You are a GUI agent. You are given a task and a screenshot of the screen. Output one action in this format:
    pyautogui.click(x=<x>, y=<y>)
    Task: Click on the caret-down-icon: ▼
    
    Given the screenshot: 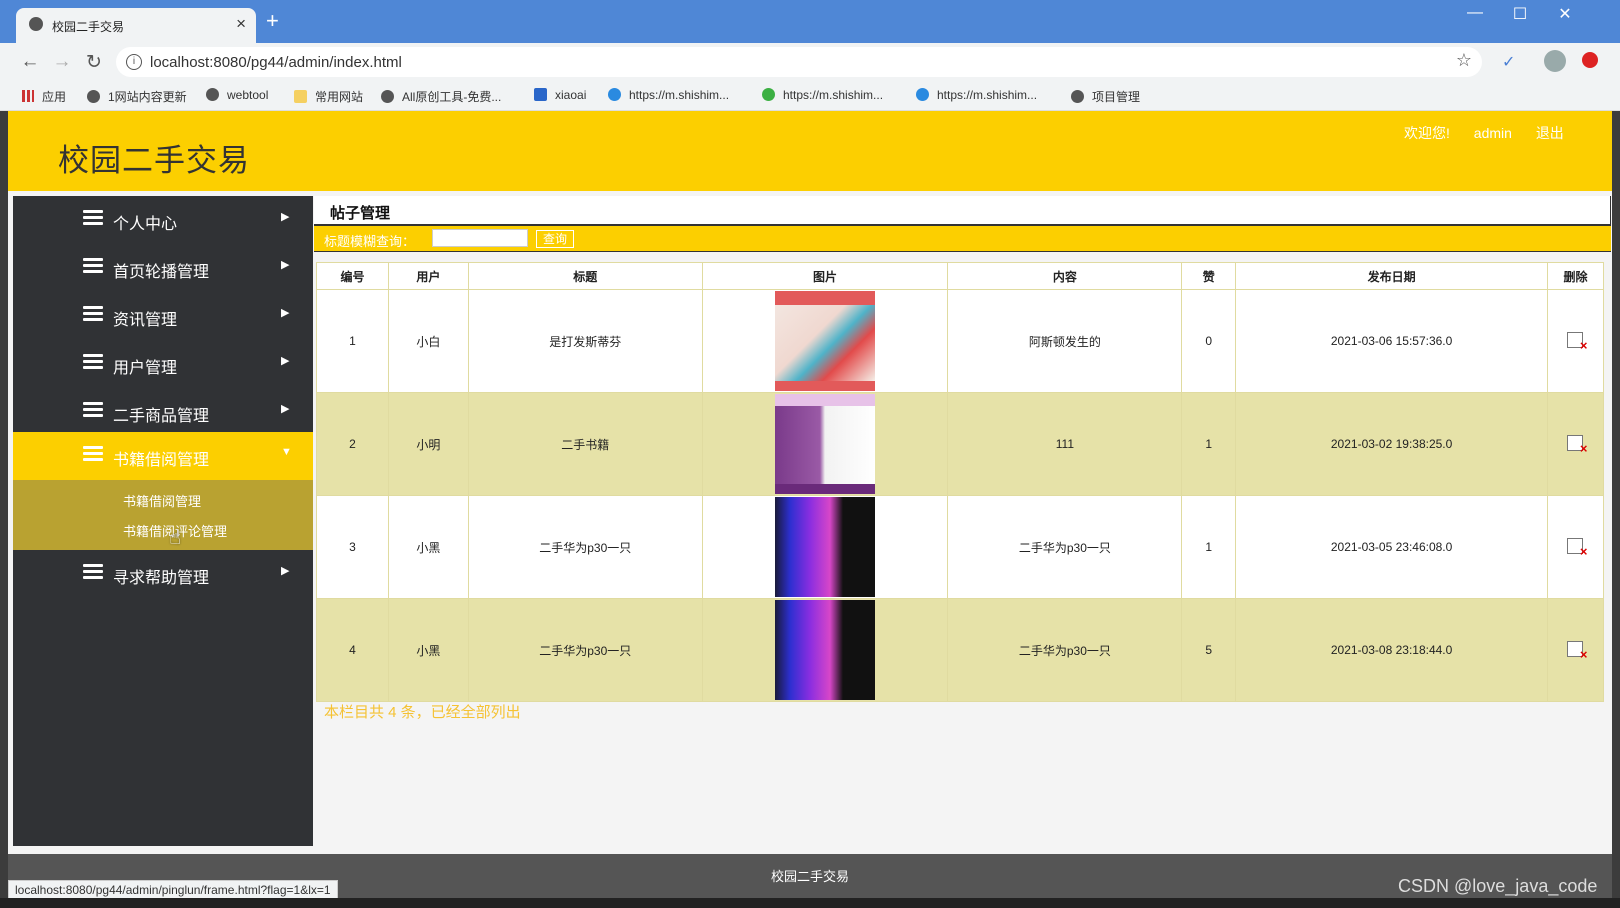 What is the action you would take?
    pyautogui.click(x=286, y=452)
    